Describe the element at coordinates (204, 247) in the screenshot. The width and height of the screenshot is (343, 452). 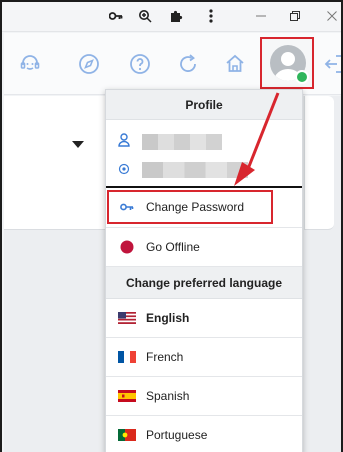
I see `go-offline-item: Go Offline` at that location.